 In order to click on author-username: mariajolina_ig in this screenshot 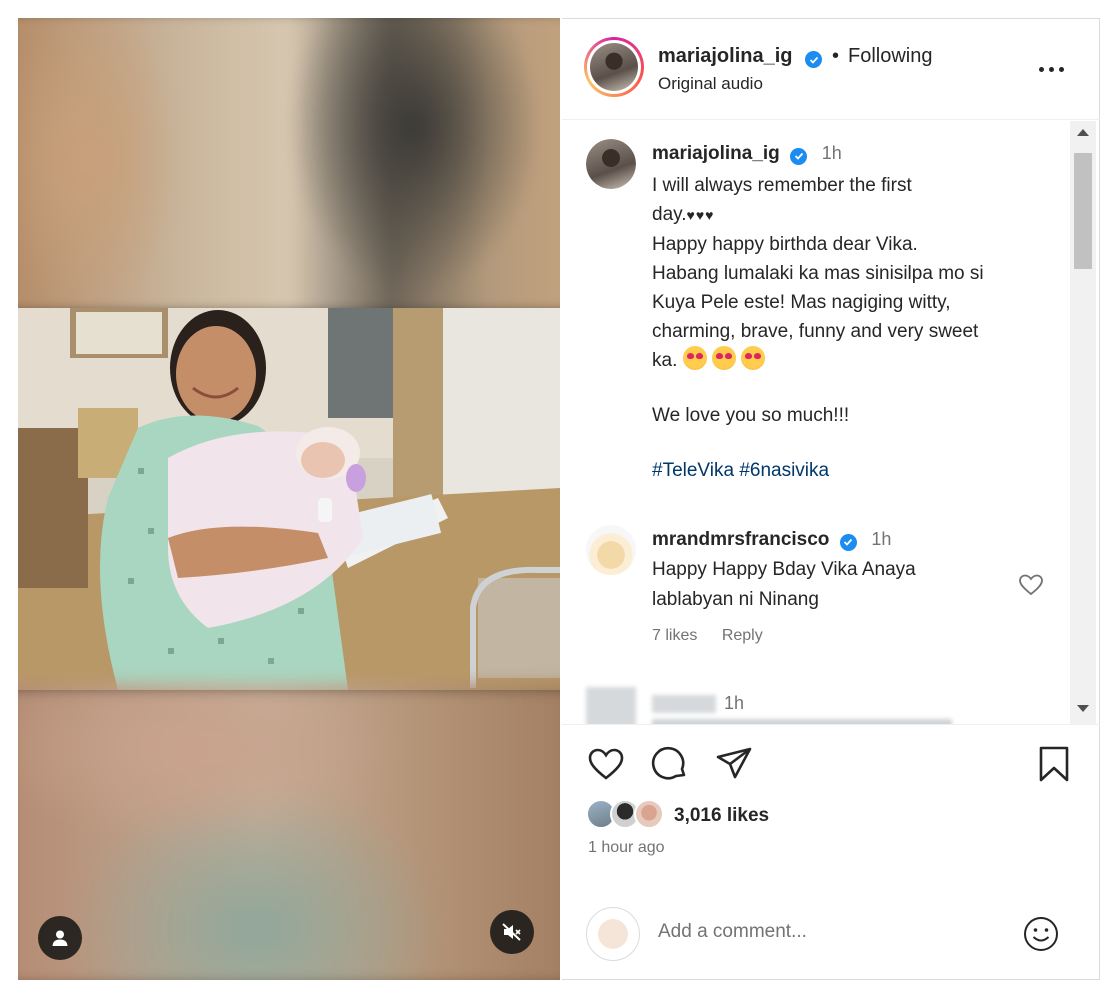, I will do `click(725, 56)`.